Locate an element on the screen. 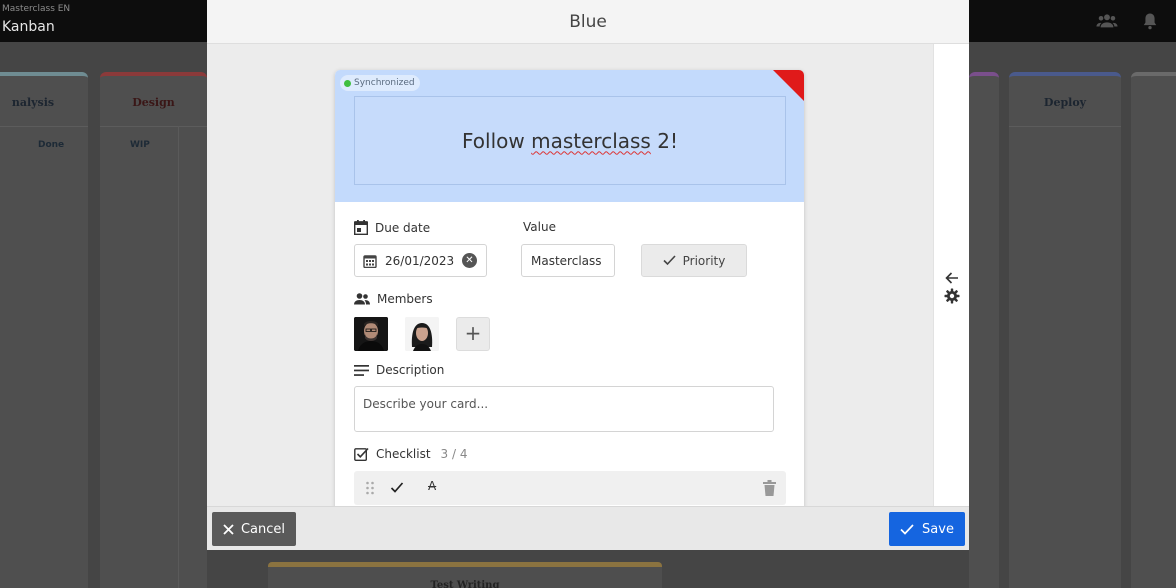  priority-toggle: Priority is located at coordinates (694, 260).